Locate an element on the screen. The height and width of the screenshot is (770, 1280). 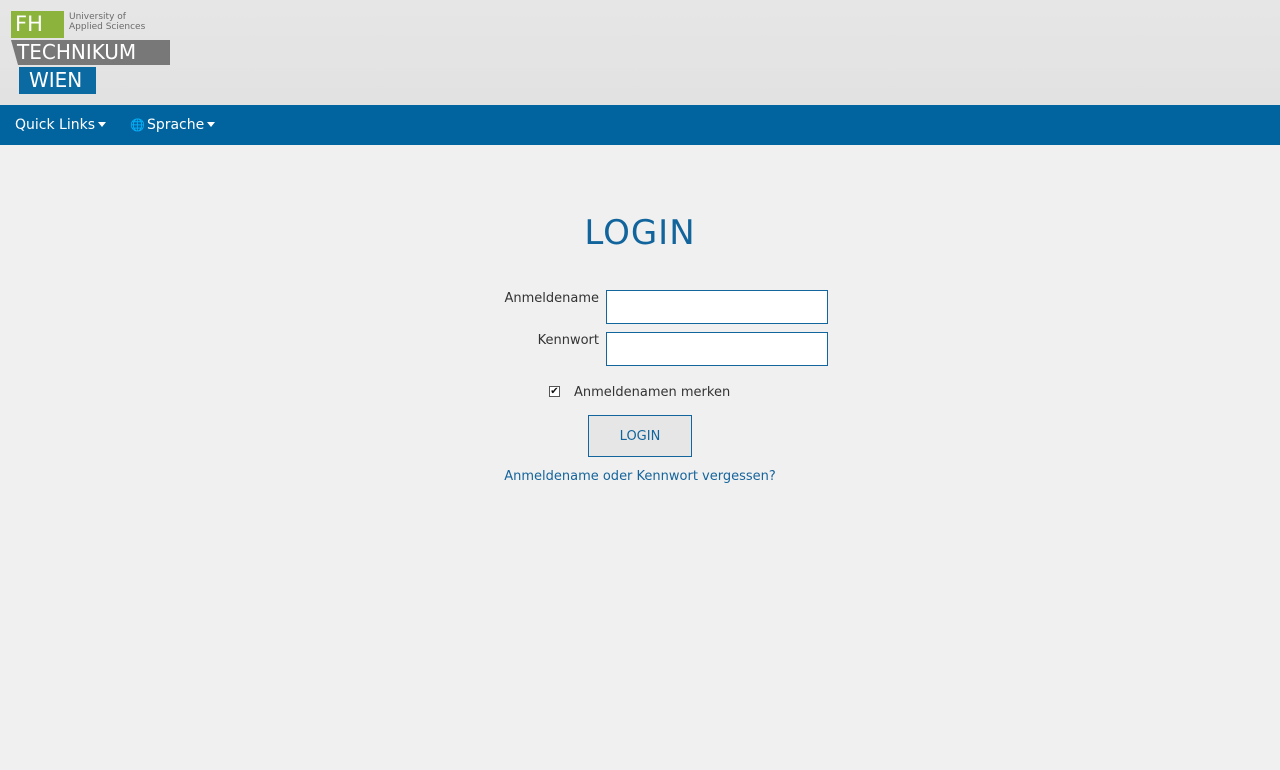
quick-links-label: Quick Links is located at coordinates (55, 125).